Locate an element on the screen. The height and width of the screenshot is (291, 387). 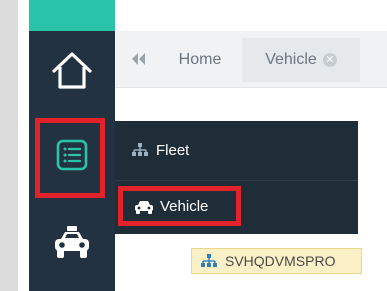
nav-rail-accent is located at coordinates (72, 15).